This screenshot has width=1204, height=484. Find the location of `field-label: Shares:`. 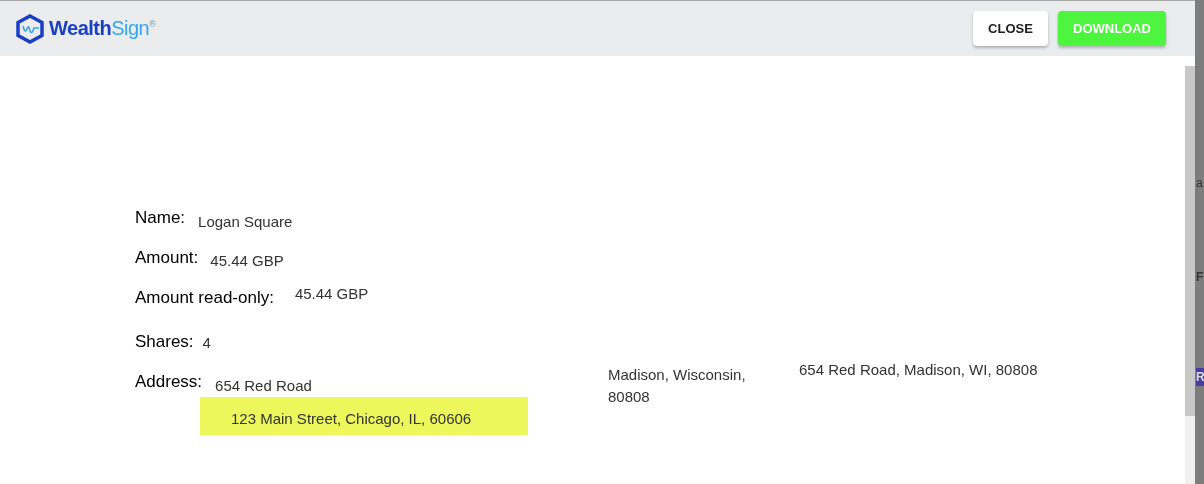

field-label: Shares: is located at coordinates (164, 342).